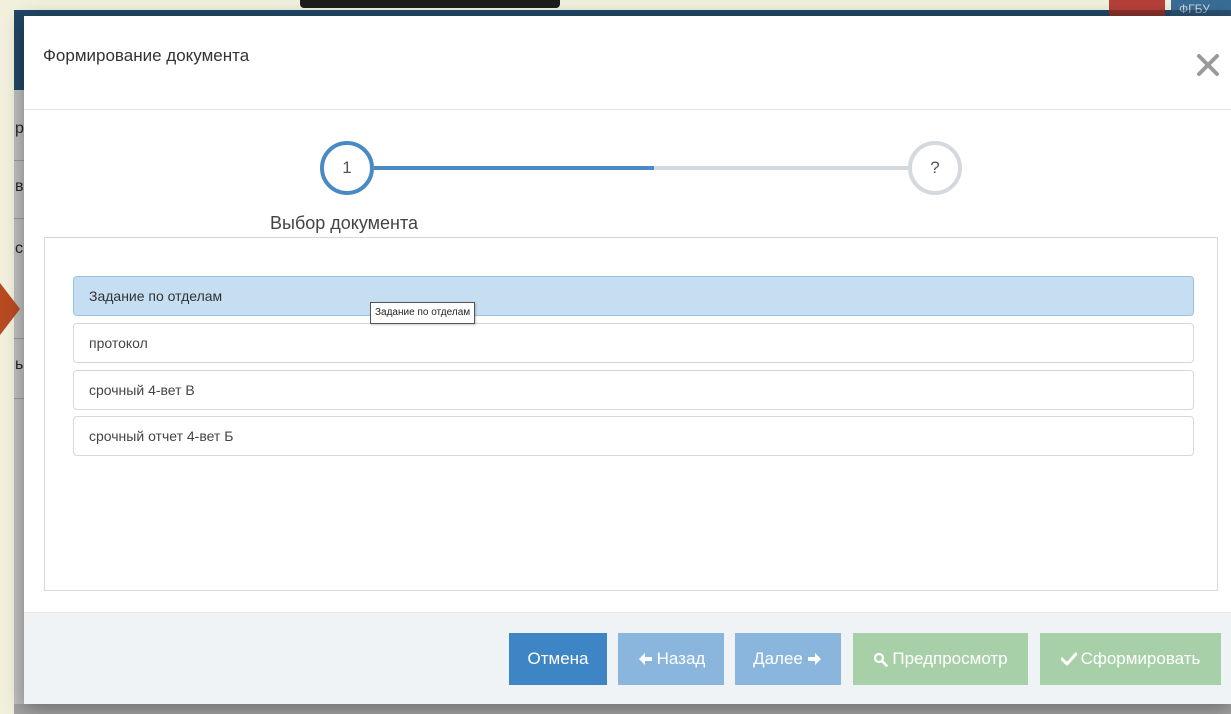  I want to click on pointer-arrow-icon, so click(10, 309).